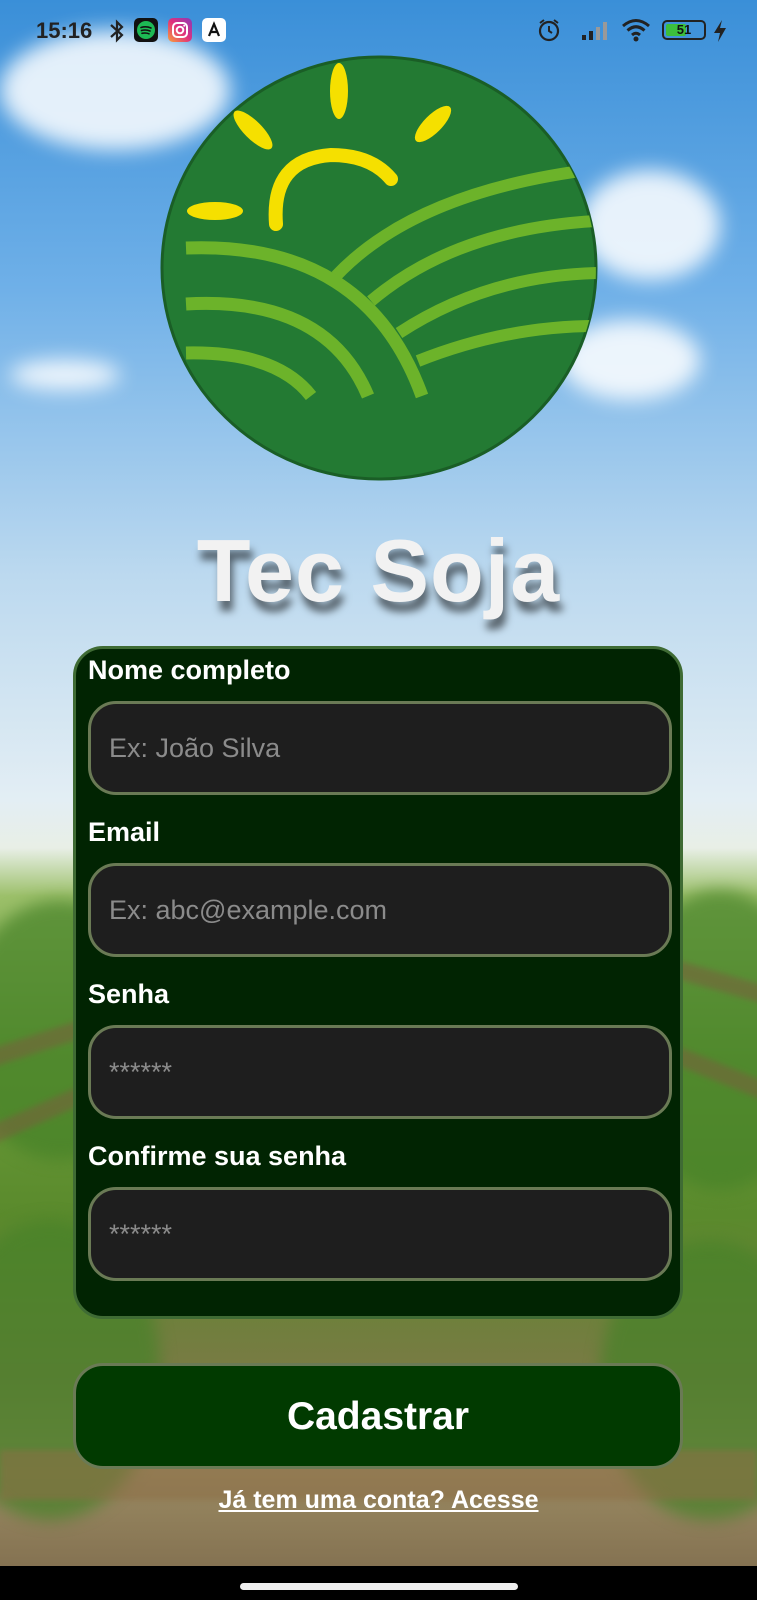  I want to click on email-input, so click(380, 910).